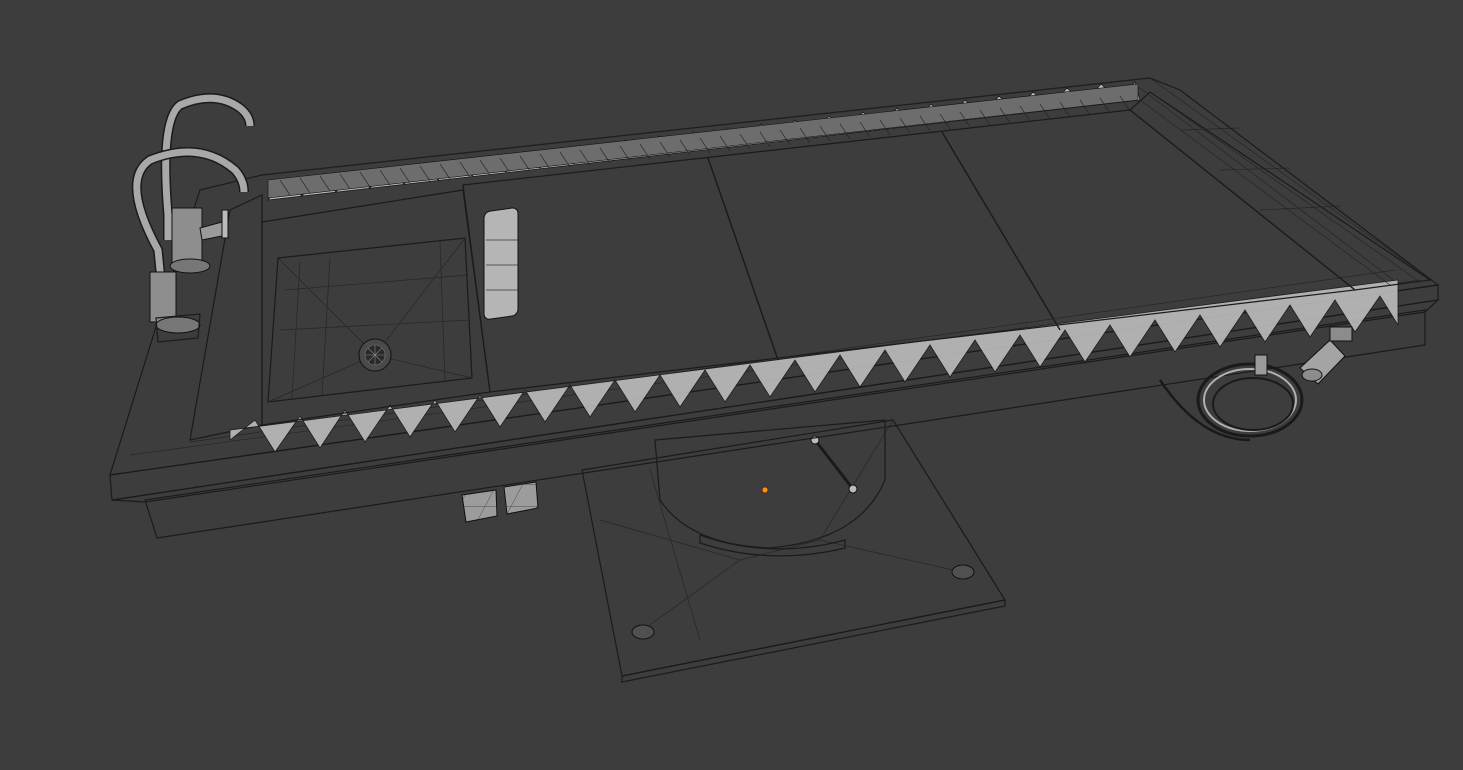  Describe the element at coordinates (765, 490) in the screenshot. I see `origin-marker` at that location.